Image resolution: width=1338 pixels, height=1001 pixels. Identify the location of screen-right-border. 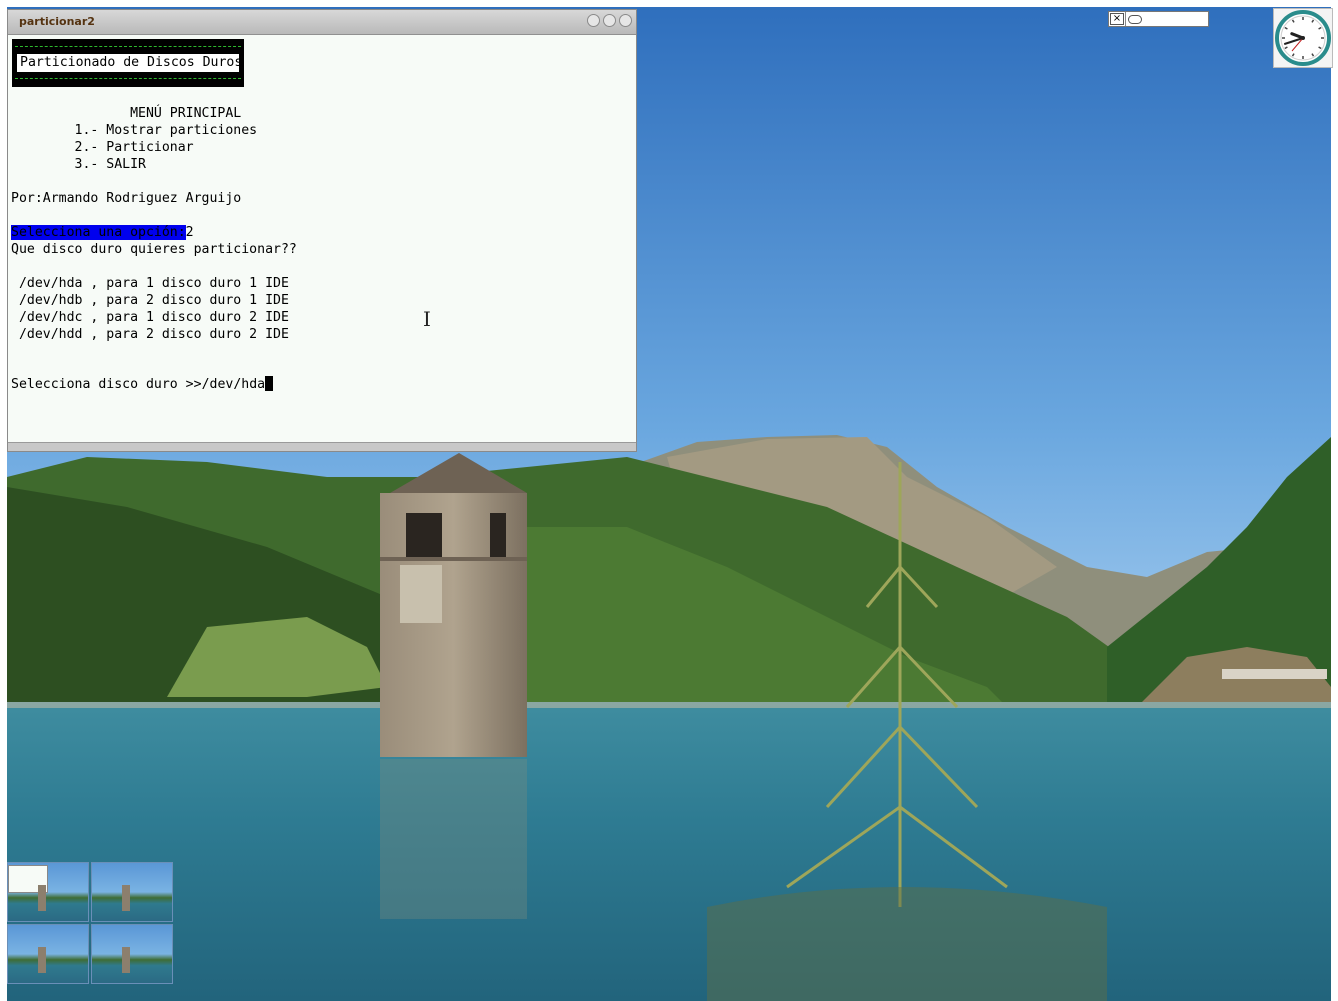
(1334, 500).